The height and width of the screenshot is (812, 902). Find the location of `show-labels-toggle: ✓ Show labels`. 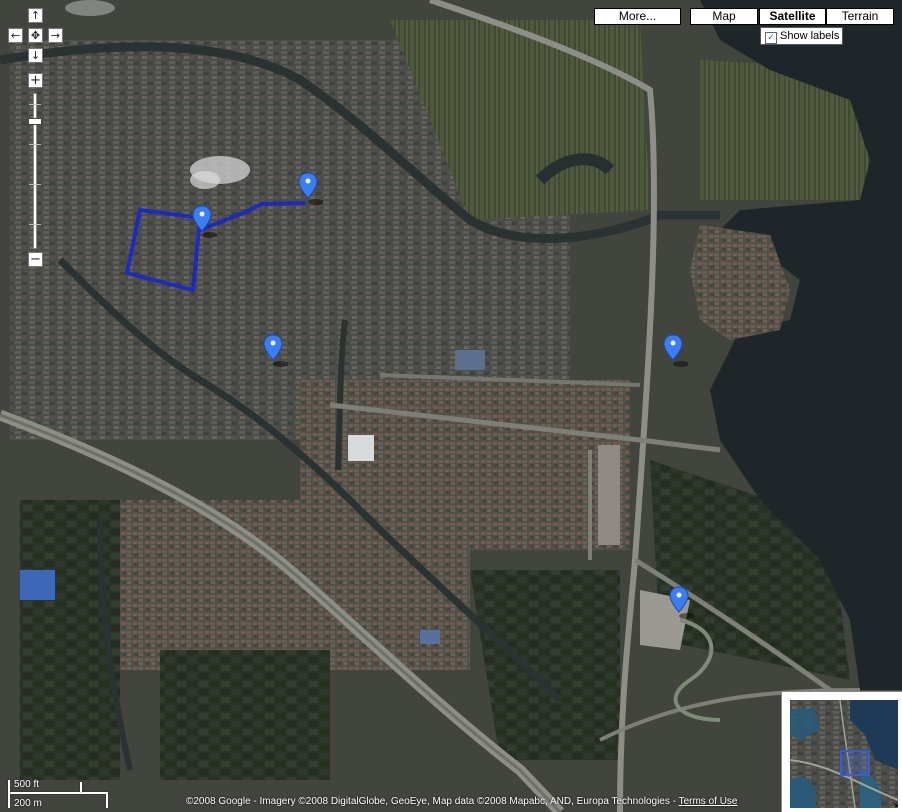

show-labels-toggle: ✓ Show labels is located at coordinates (801, 36).